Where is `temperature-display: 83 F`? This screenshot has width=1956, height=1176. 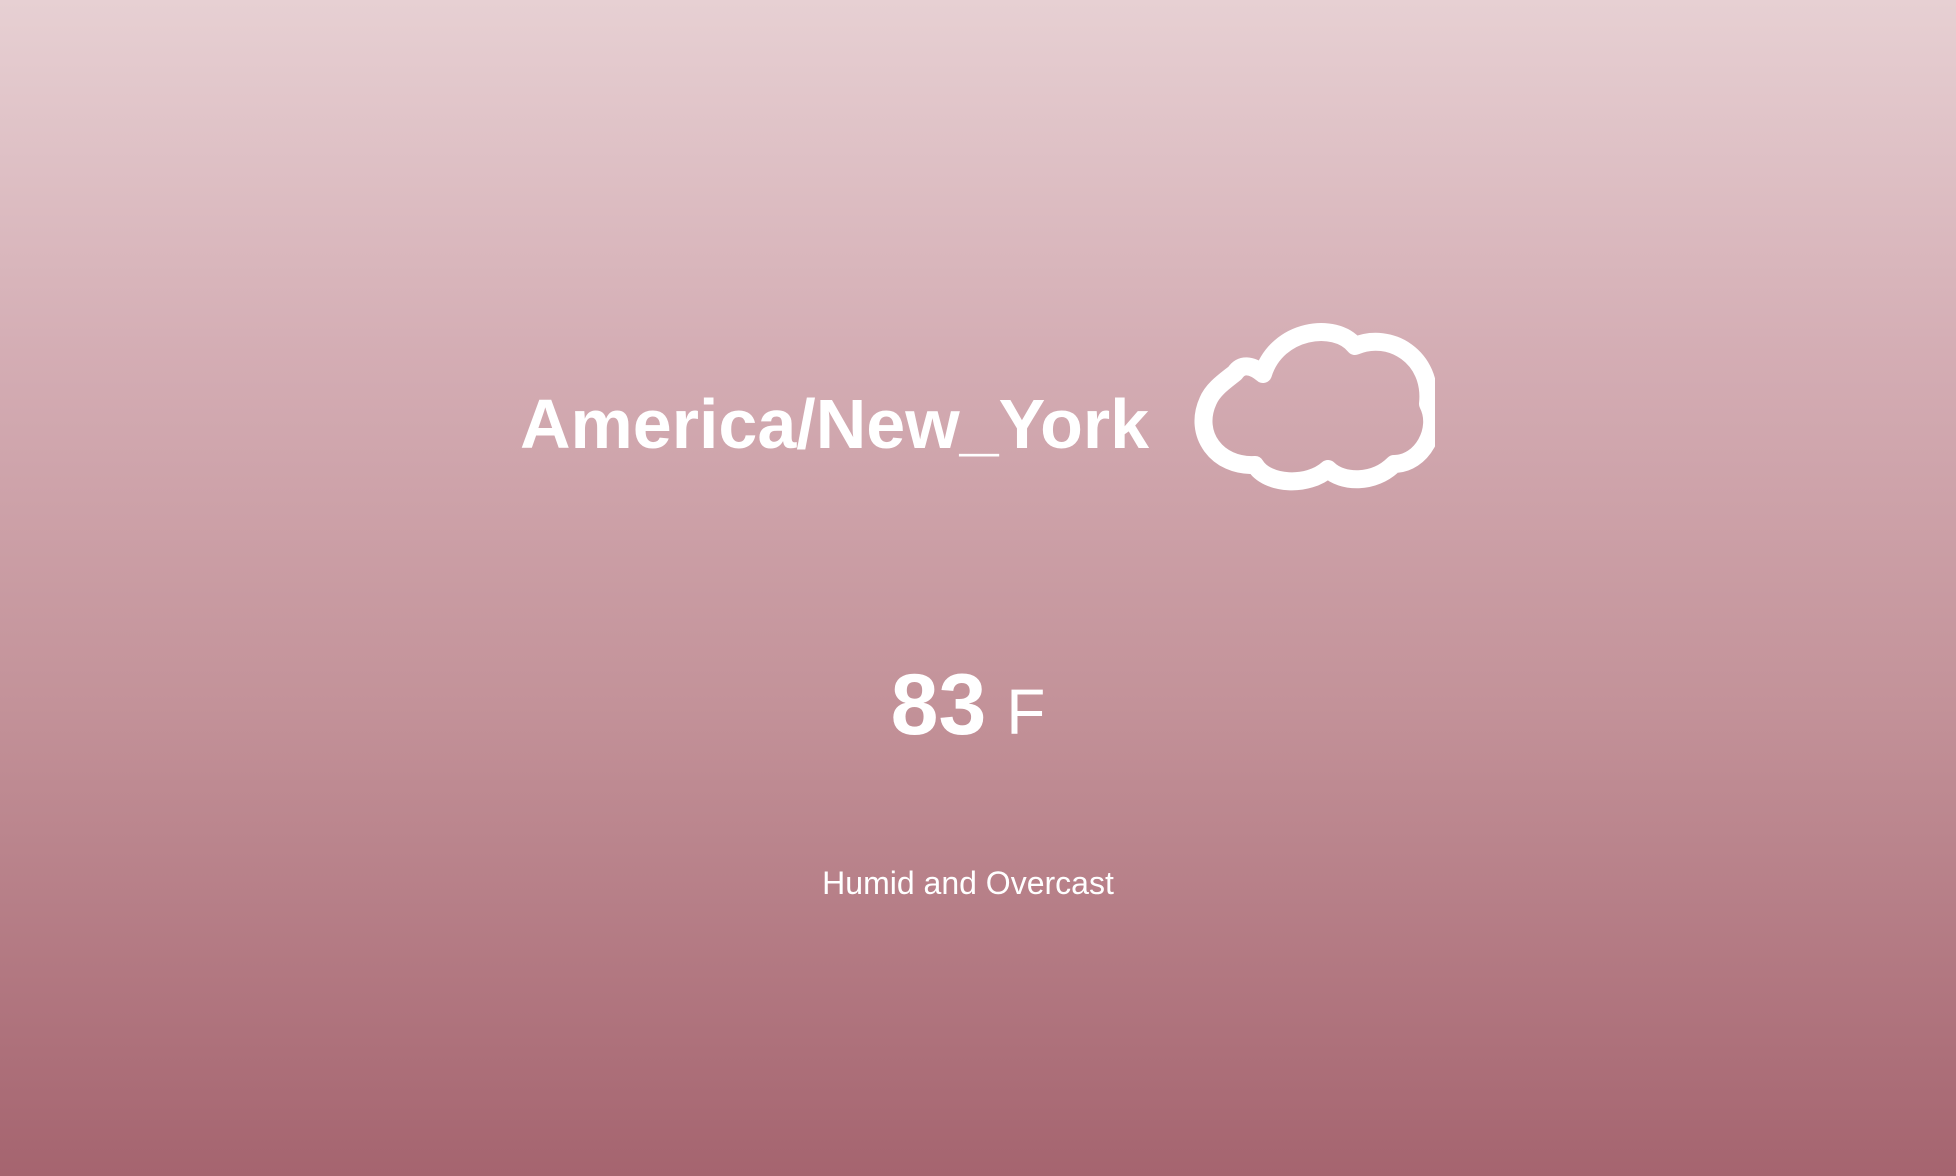 temperature-display: 83 F is located at coordinates (978, 712).